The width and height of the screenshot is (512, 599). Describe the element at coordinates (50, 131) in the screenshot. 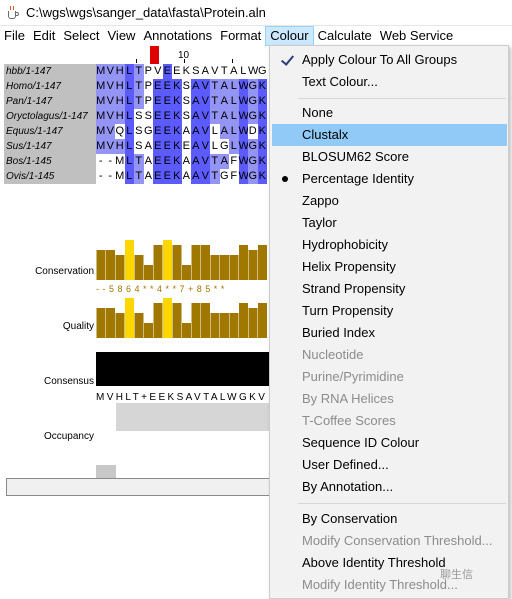

I see `sequence-id: Equus/1-147` at that location.